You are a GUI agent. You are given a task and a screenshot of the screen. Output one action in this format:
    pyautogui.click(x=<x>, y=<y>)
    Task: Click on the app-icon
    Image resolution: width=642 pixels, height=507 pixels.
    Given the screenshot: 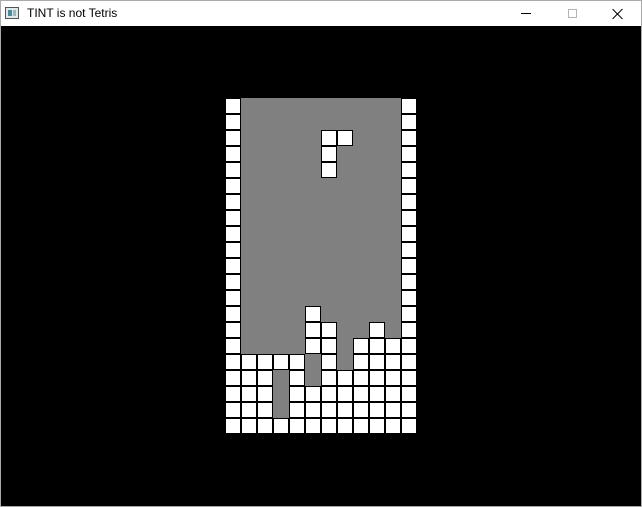 What is the action you would take?
    pyautogui.click(x=12, y=13)
    